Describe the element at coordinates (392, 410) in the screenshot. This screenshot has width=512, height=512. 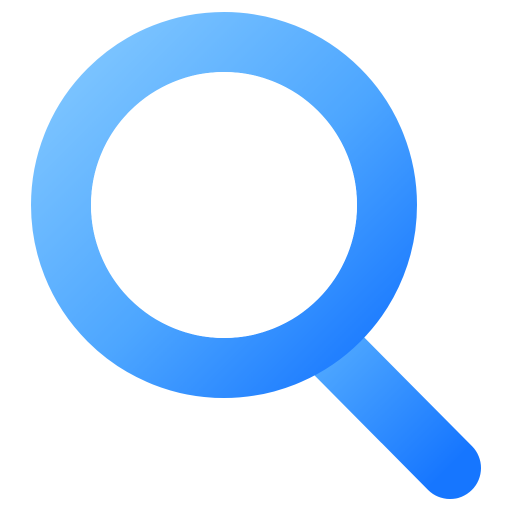
I see `magnifier-handle` at that location.